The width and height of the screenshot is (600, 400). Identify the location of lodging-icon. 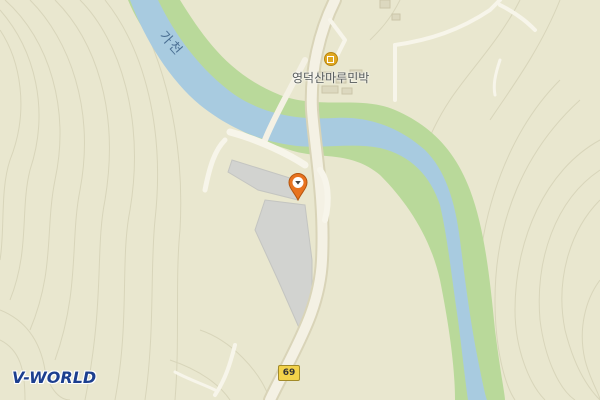
(330, 59).